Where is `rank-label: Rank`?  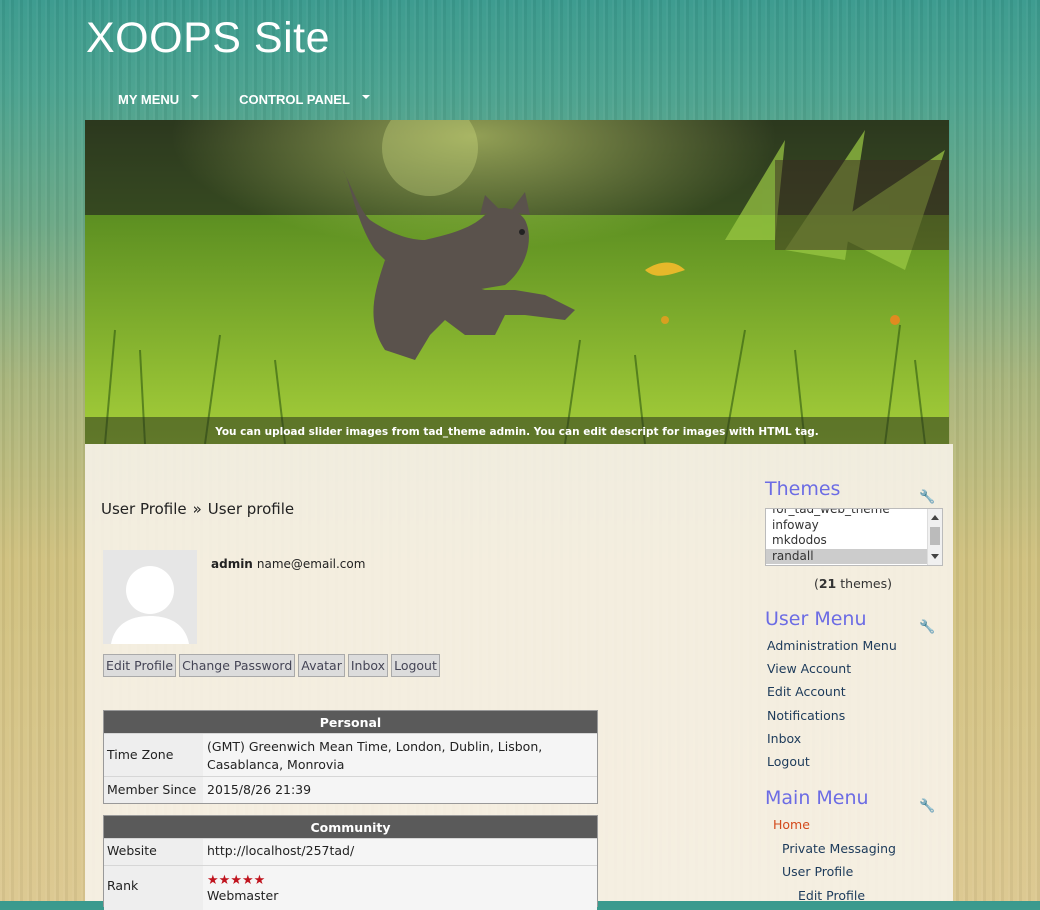 rank-label: Rank is located at coordinates (153, 888).